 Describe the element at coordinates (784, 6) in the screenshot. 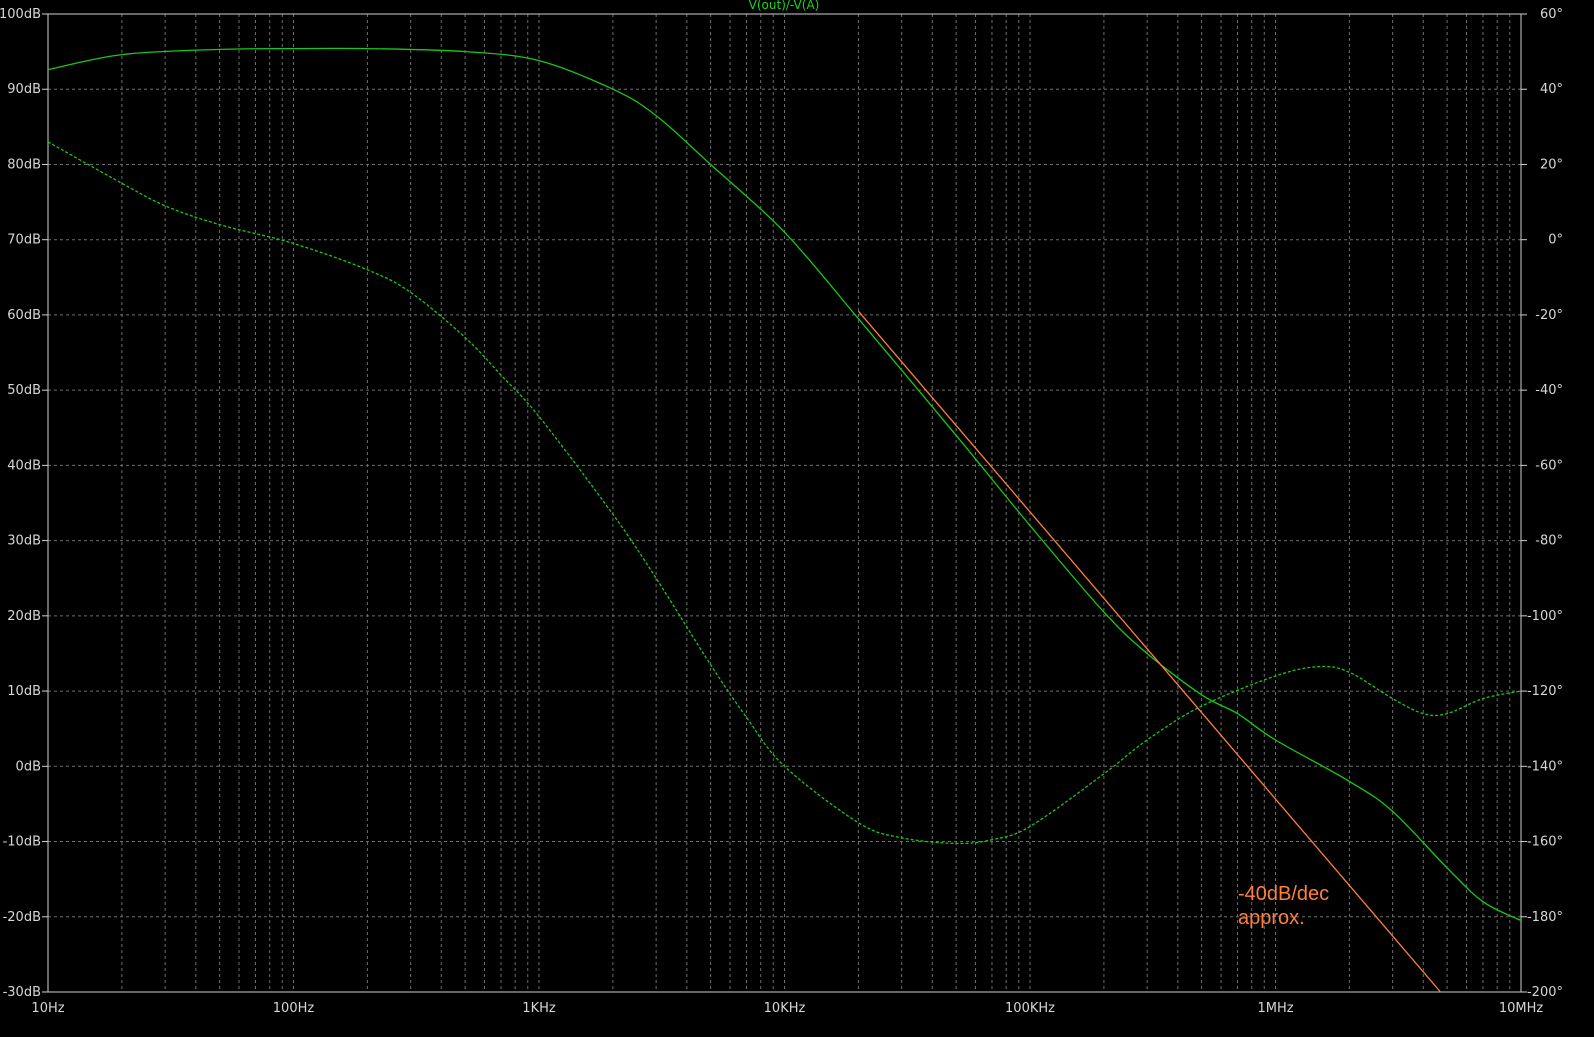

I see `chart-title: V(out)/-V(A)` at that location.